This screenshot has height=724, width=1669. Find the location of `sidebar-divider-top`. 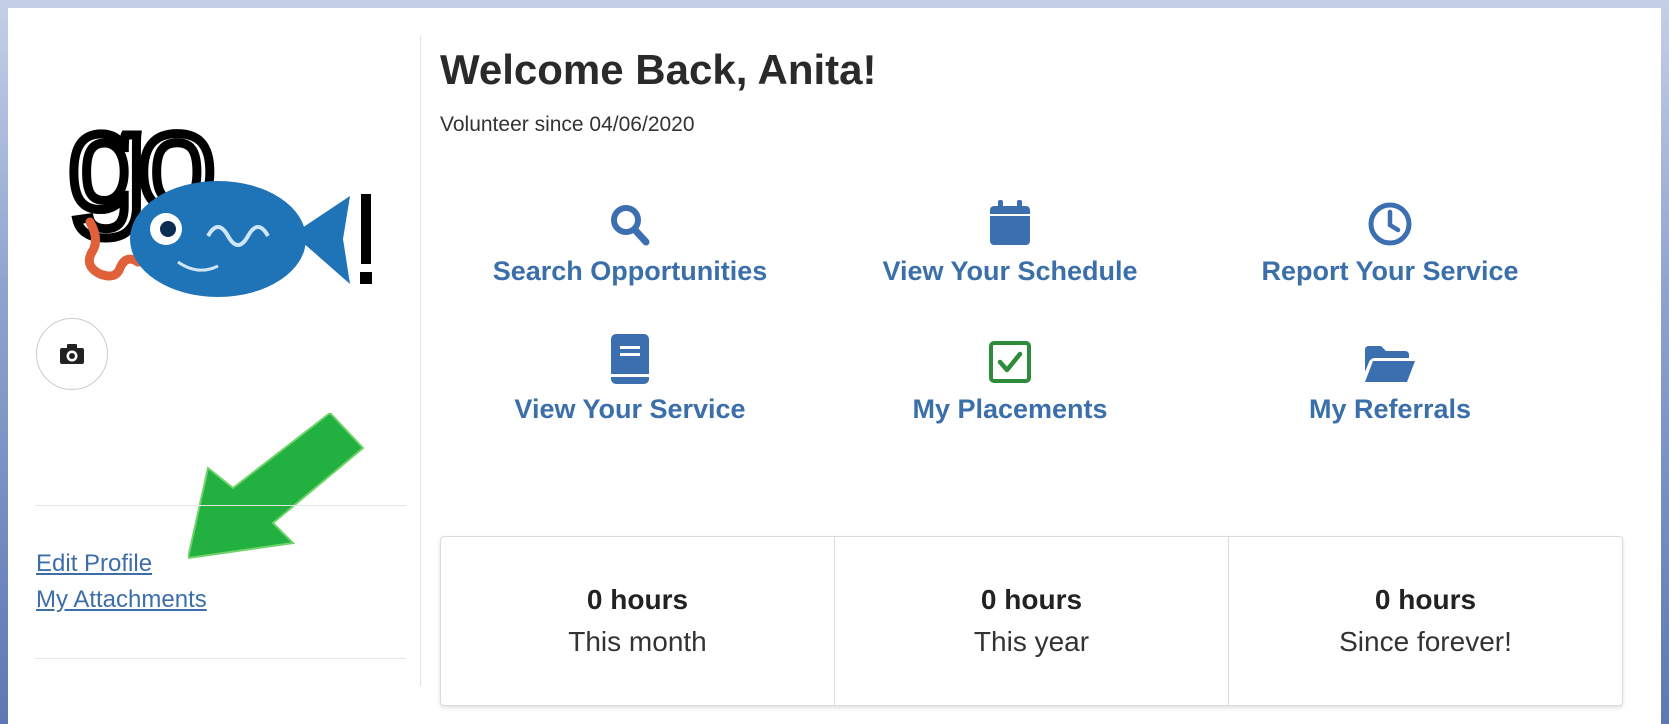

sidebar-divider-top is located at coordinates (220, 505).